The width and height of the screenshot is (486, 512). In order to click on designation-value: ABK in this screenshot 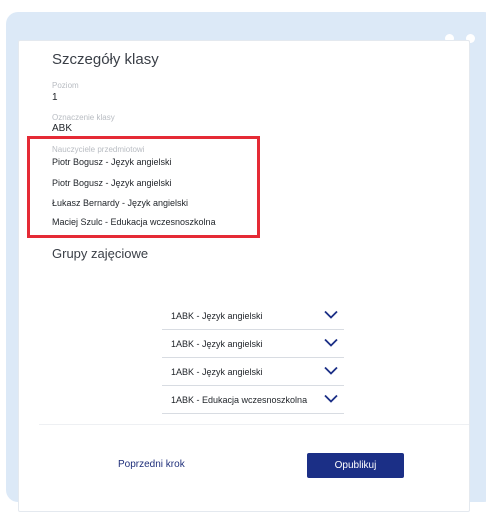, I will do `click(62, 128)`.